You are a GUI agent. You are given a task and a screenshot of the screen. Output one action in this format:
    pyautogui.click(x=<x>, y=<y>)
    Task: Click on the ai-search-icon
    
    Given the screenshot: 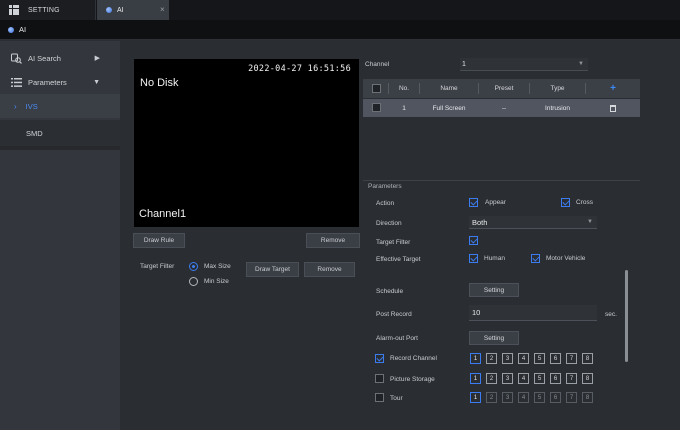 What is the action you would take?
    pyautogui.click(x=16, y=58)
    